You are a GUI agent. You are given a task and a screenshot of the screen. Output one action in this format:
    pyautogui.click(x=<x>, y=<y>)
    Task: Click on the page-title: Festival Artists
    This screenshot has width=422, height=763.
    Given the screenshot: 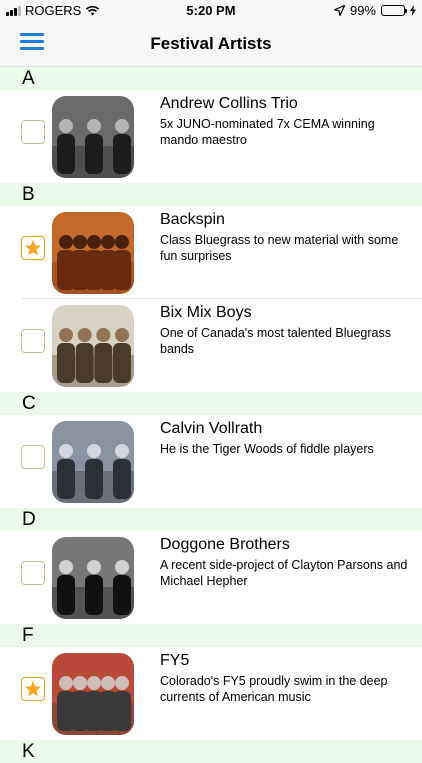 What is the action you would take?
    pyautogui.click(x=211, y=43)
    